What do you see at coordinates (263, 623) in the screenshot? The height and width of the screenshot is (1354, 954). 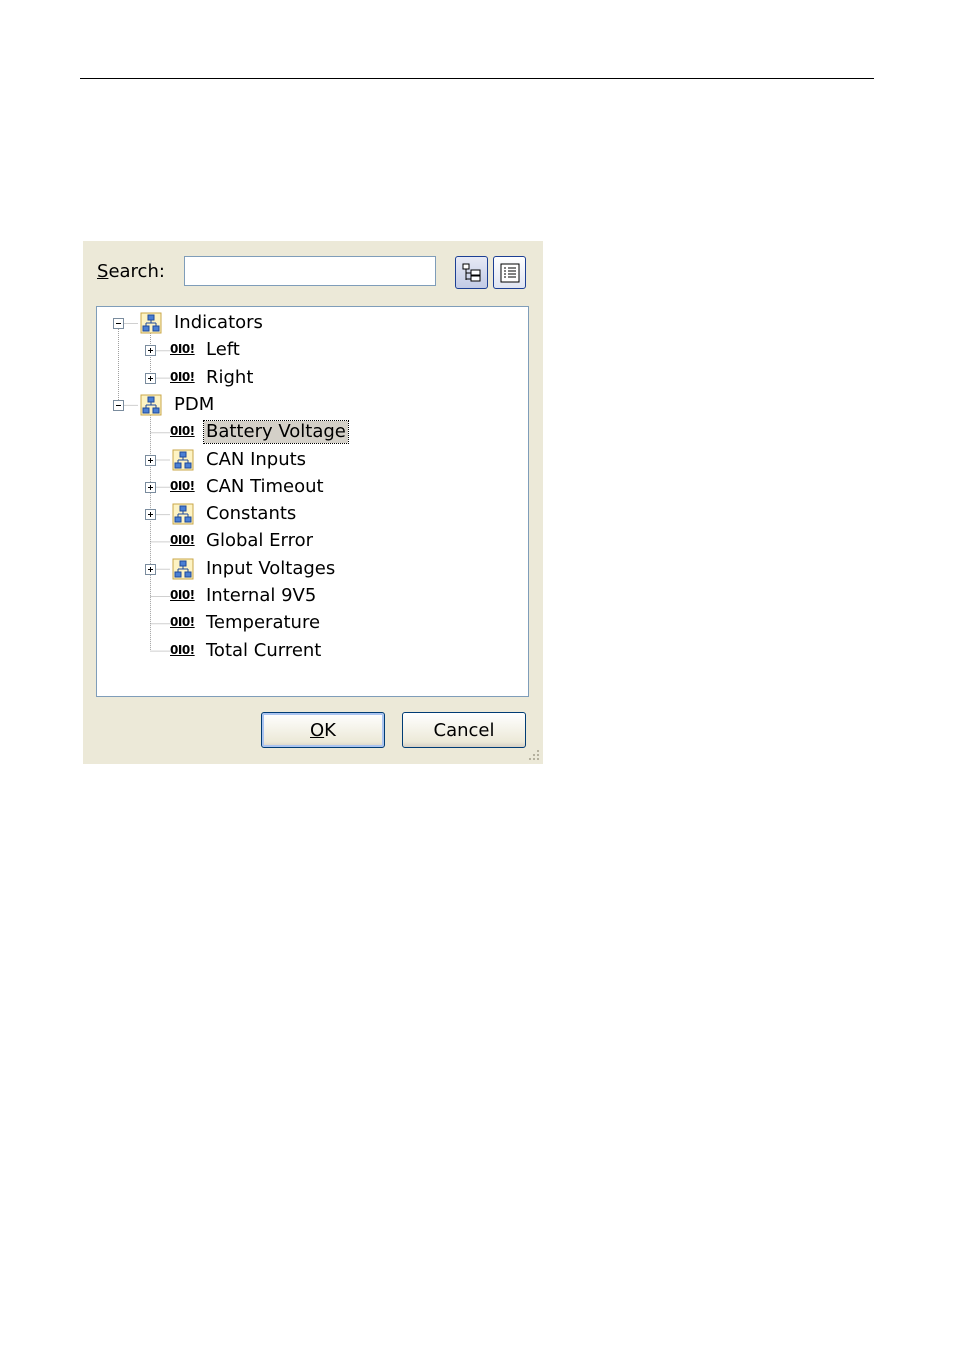 I see `tree-node-label: Temperature` at bounding box center [263, 623].